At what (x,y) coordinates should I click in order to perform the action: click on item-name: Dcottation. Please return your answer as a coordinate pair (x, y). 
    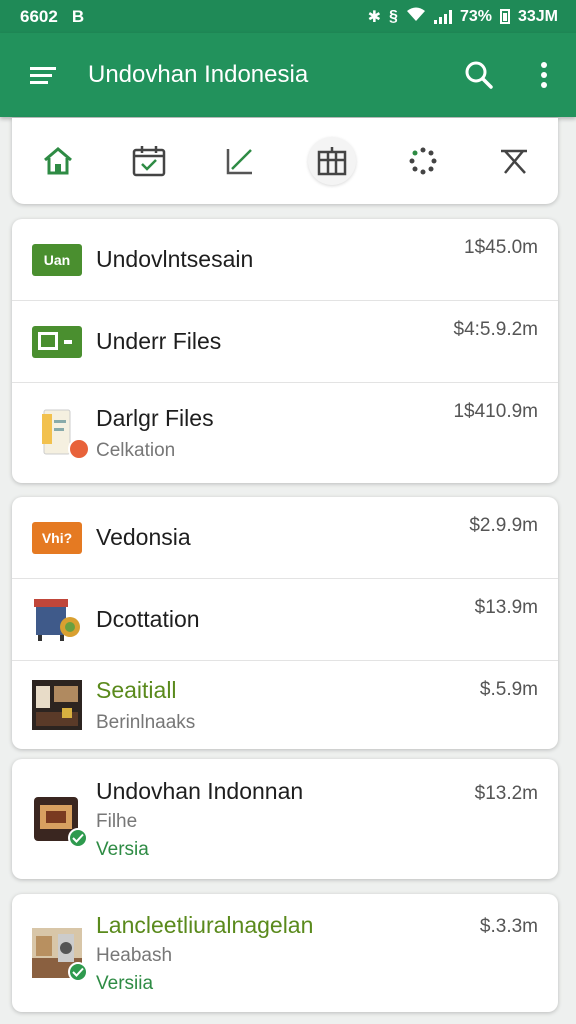
    Looking at the image, I should click on (148, 619).